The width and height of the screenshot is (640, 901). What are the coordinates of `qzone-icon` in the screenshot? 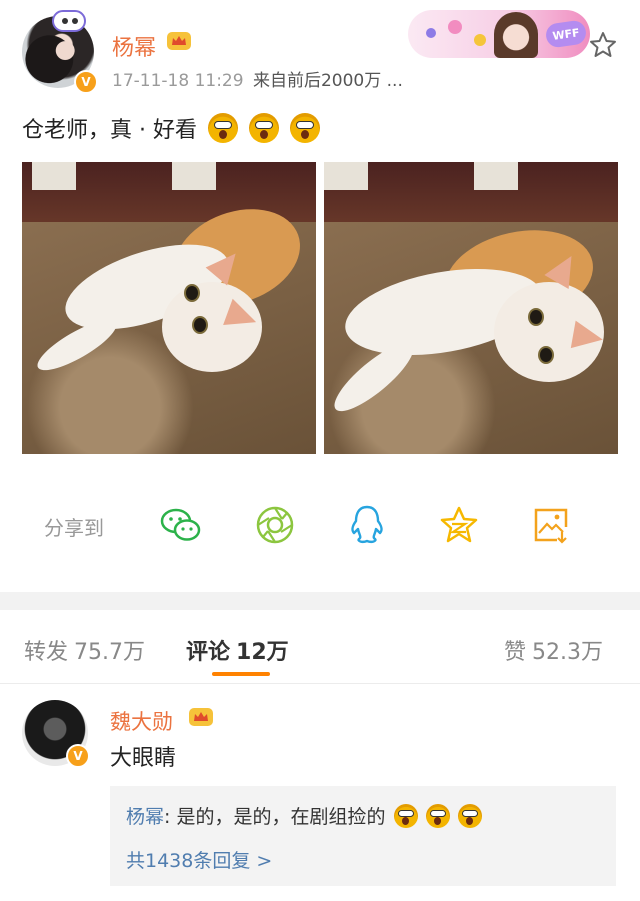 It's located at (459, 525).